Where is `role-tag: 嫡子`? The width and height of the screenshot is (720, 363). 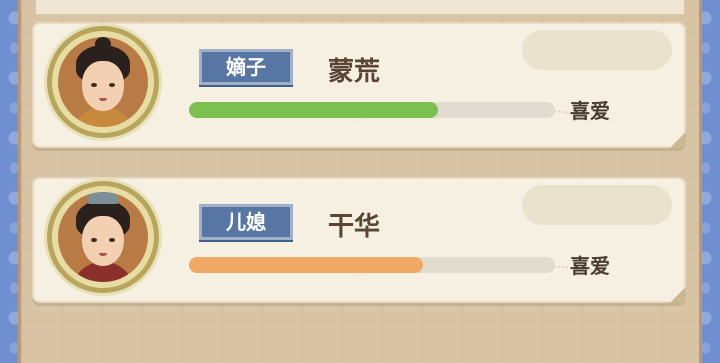
role-tag: 嫡子 is located at coordinates (246, 67).